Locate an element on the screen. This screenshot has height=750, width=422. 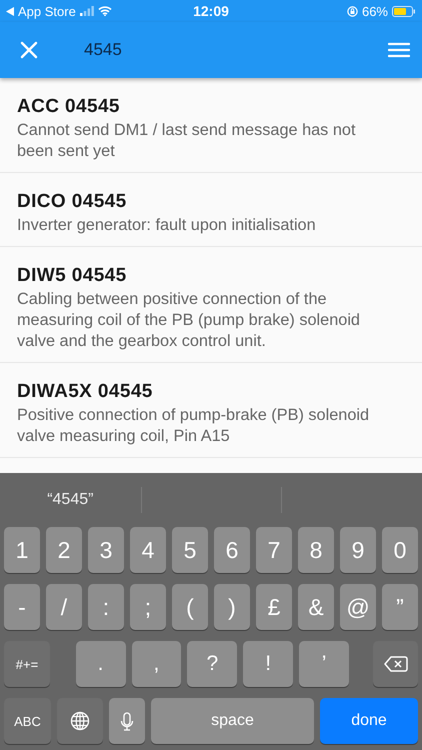
delete-key is located at coordinates (395, 664).